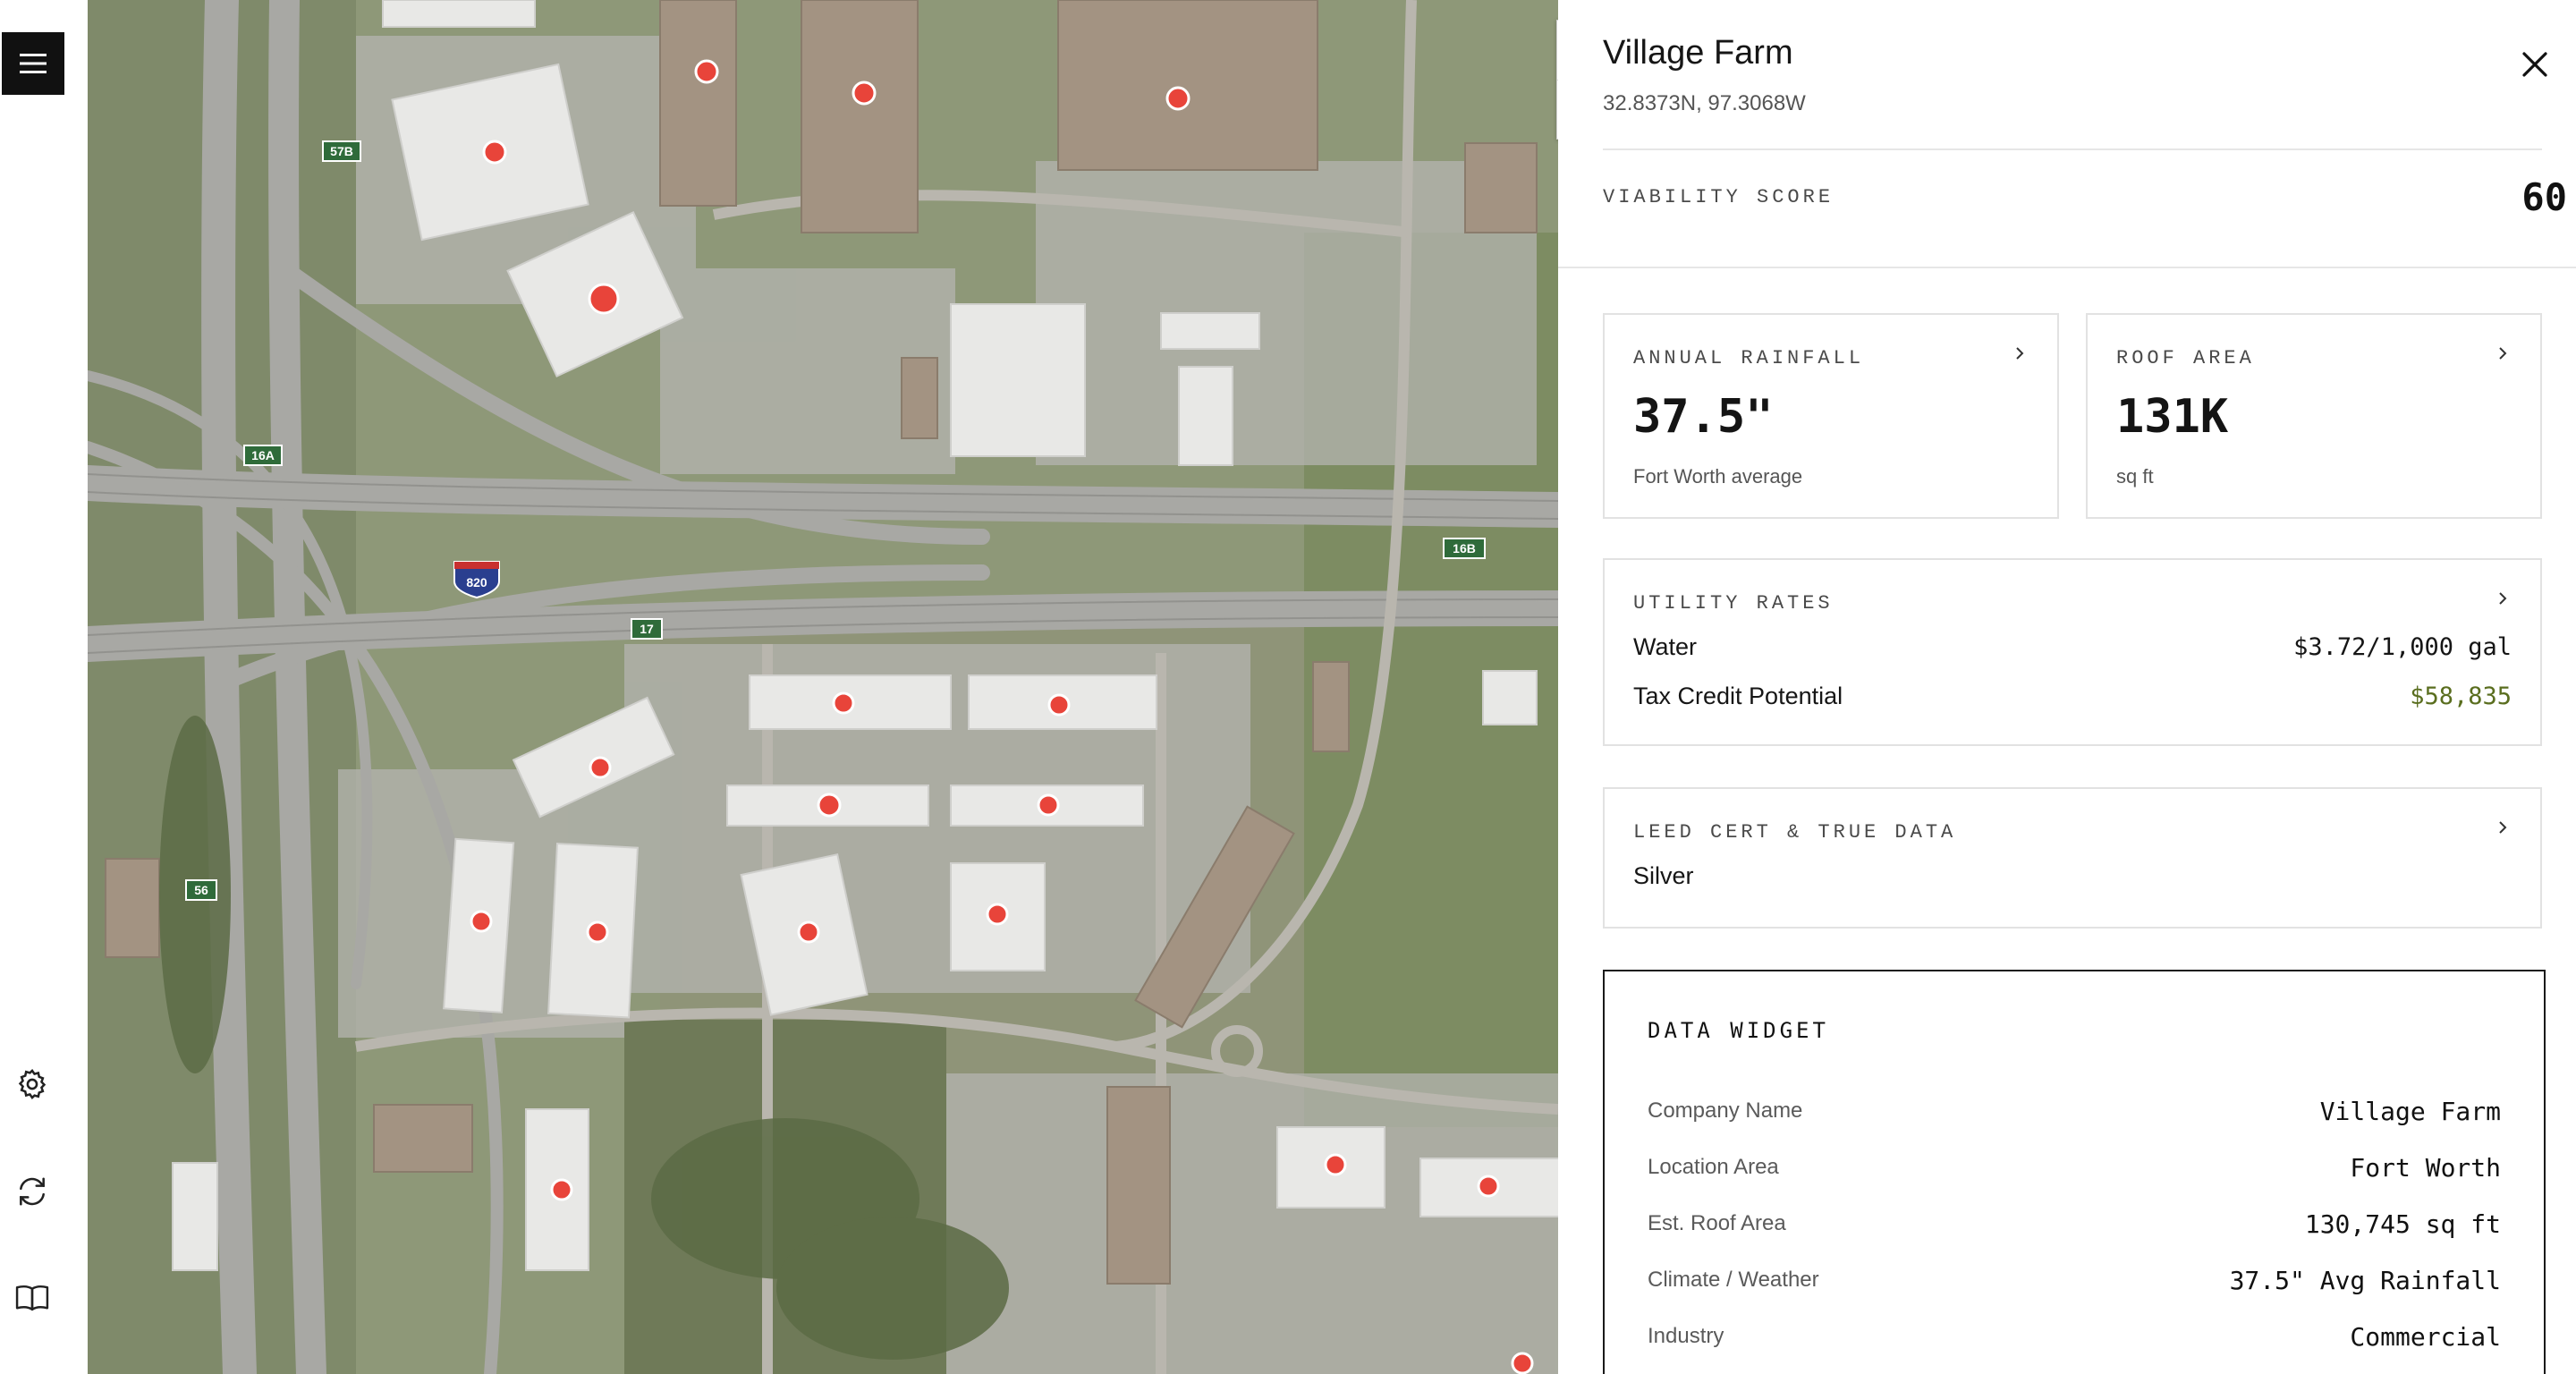 The image size is (2576, 1374). Describe the element at coordinates (1718, 476) in the screenshot. I see `annual-rainfall-sub: Fort Worth average` at that location.